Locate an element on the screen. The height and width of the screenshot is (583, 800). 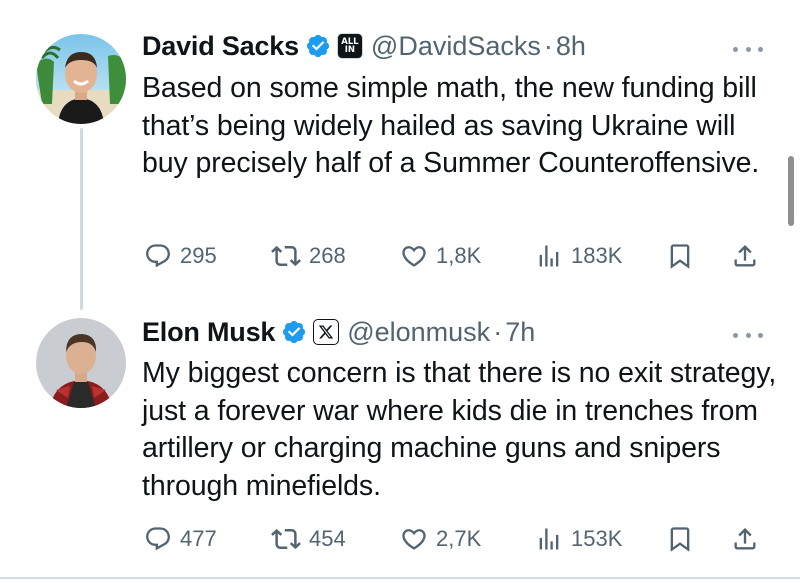
tweet-header: Elon Musk @elonmusk · 7h is located at coordinates (338, 332).